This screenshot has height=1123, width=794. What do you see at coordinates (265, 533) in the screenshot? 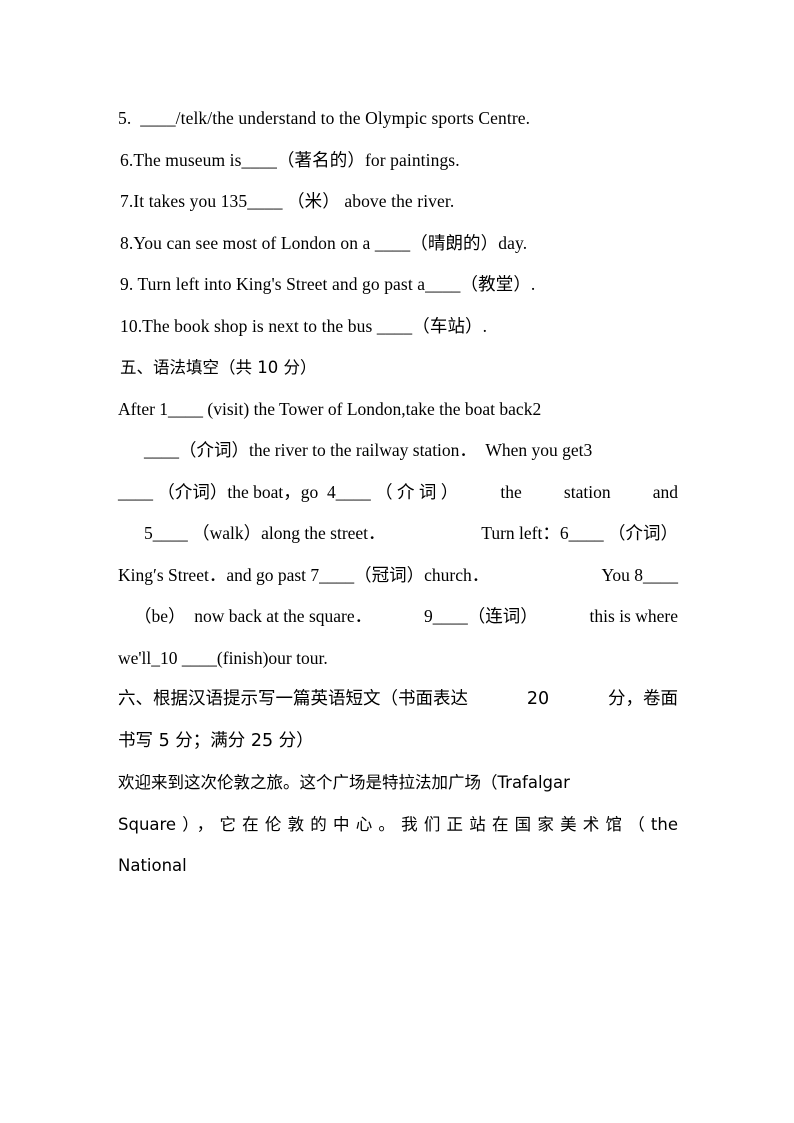
I see `section-five-line-4-part-1: 5____ （walk）along the street．` at bounding box center [265, 533].